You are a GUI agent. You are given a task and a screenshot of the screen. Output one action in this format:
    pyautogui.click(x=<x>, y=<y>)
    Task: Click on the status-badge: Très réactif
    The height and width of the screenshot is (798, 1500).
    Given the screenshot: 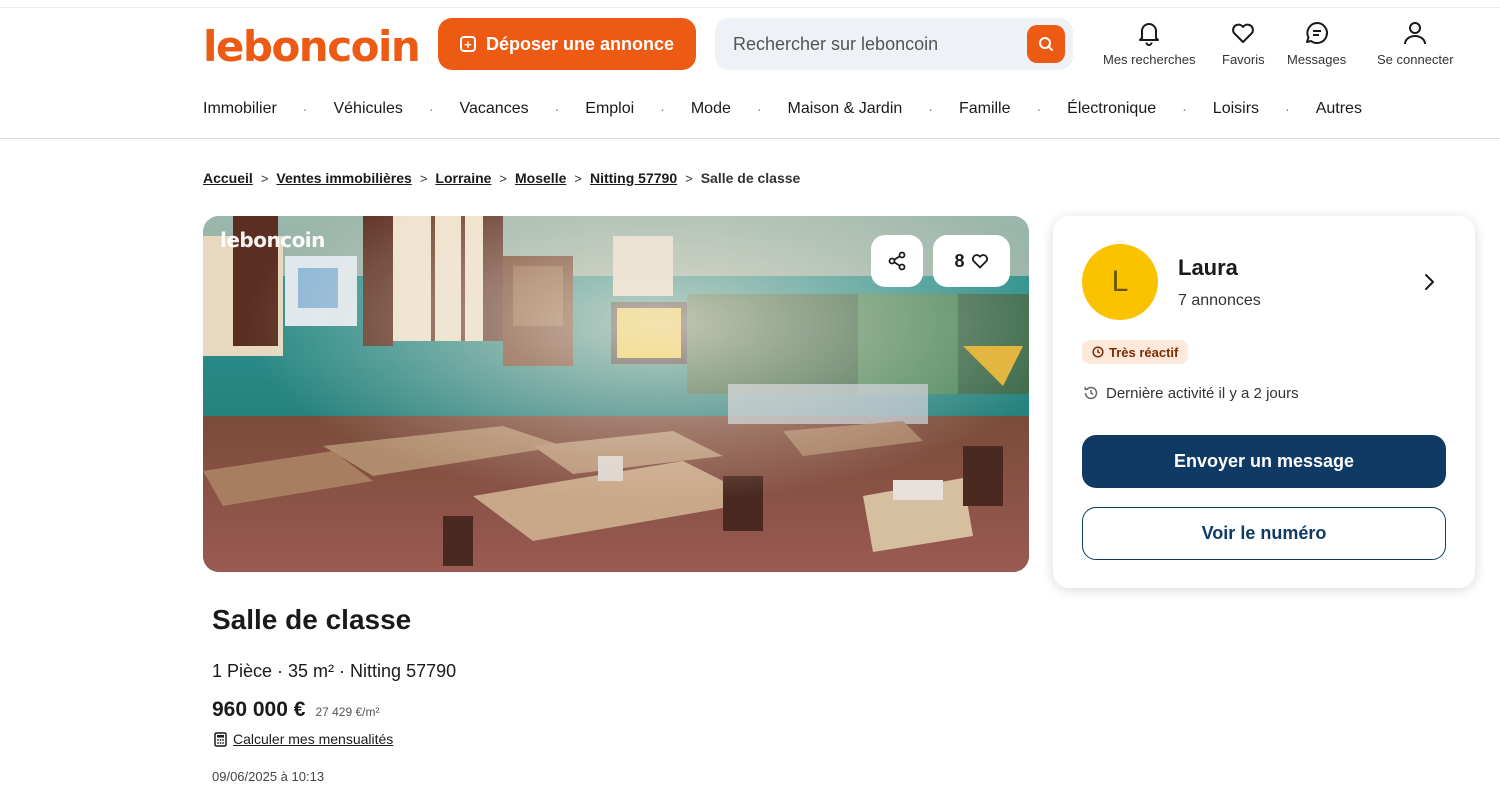 What is the action you would take?
    pyautogui.click(x=1135, y=352)
    